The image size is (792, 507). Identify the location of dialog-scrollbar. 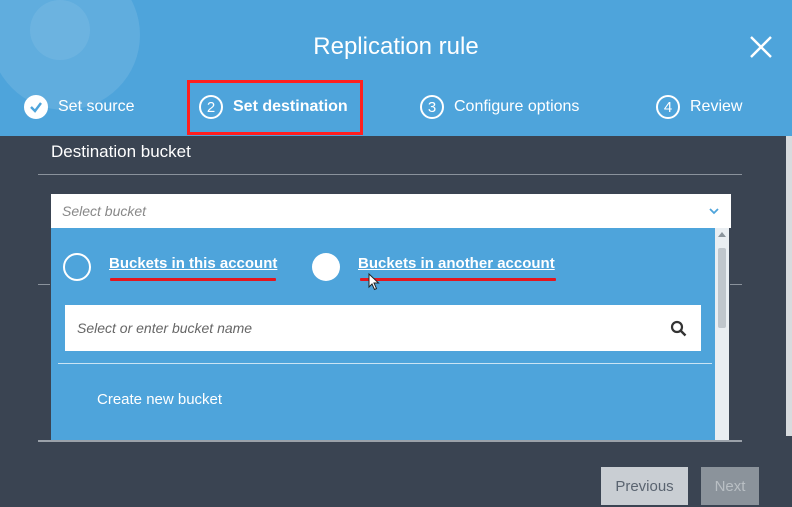
(789, 286).